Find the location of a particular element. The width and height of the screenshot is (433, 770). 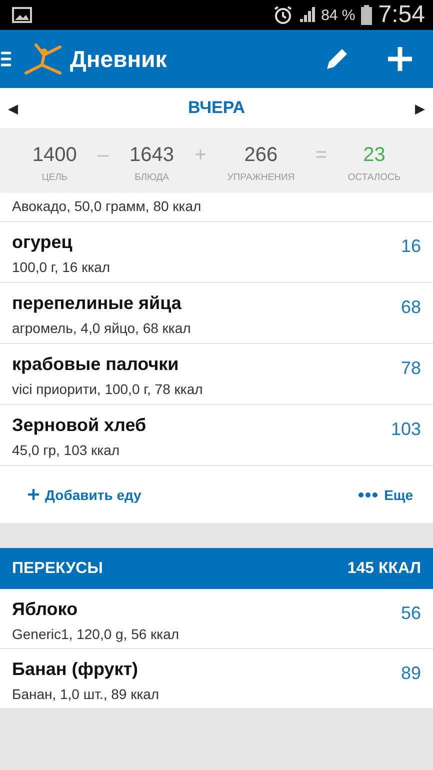

food-entry: Зерновой хлеб 45,0 гр, 103 ккал 103 is located at coordinates (216, 435).